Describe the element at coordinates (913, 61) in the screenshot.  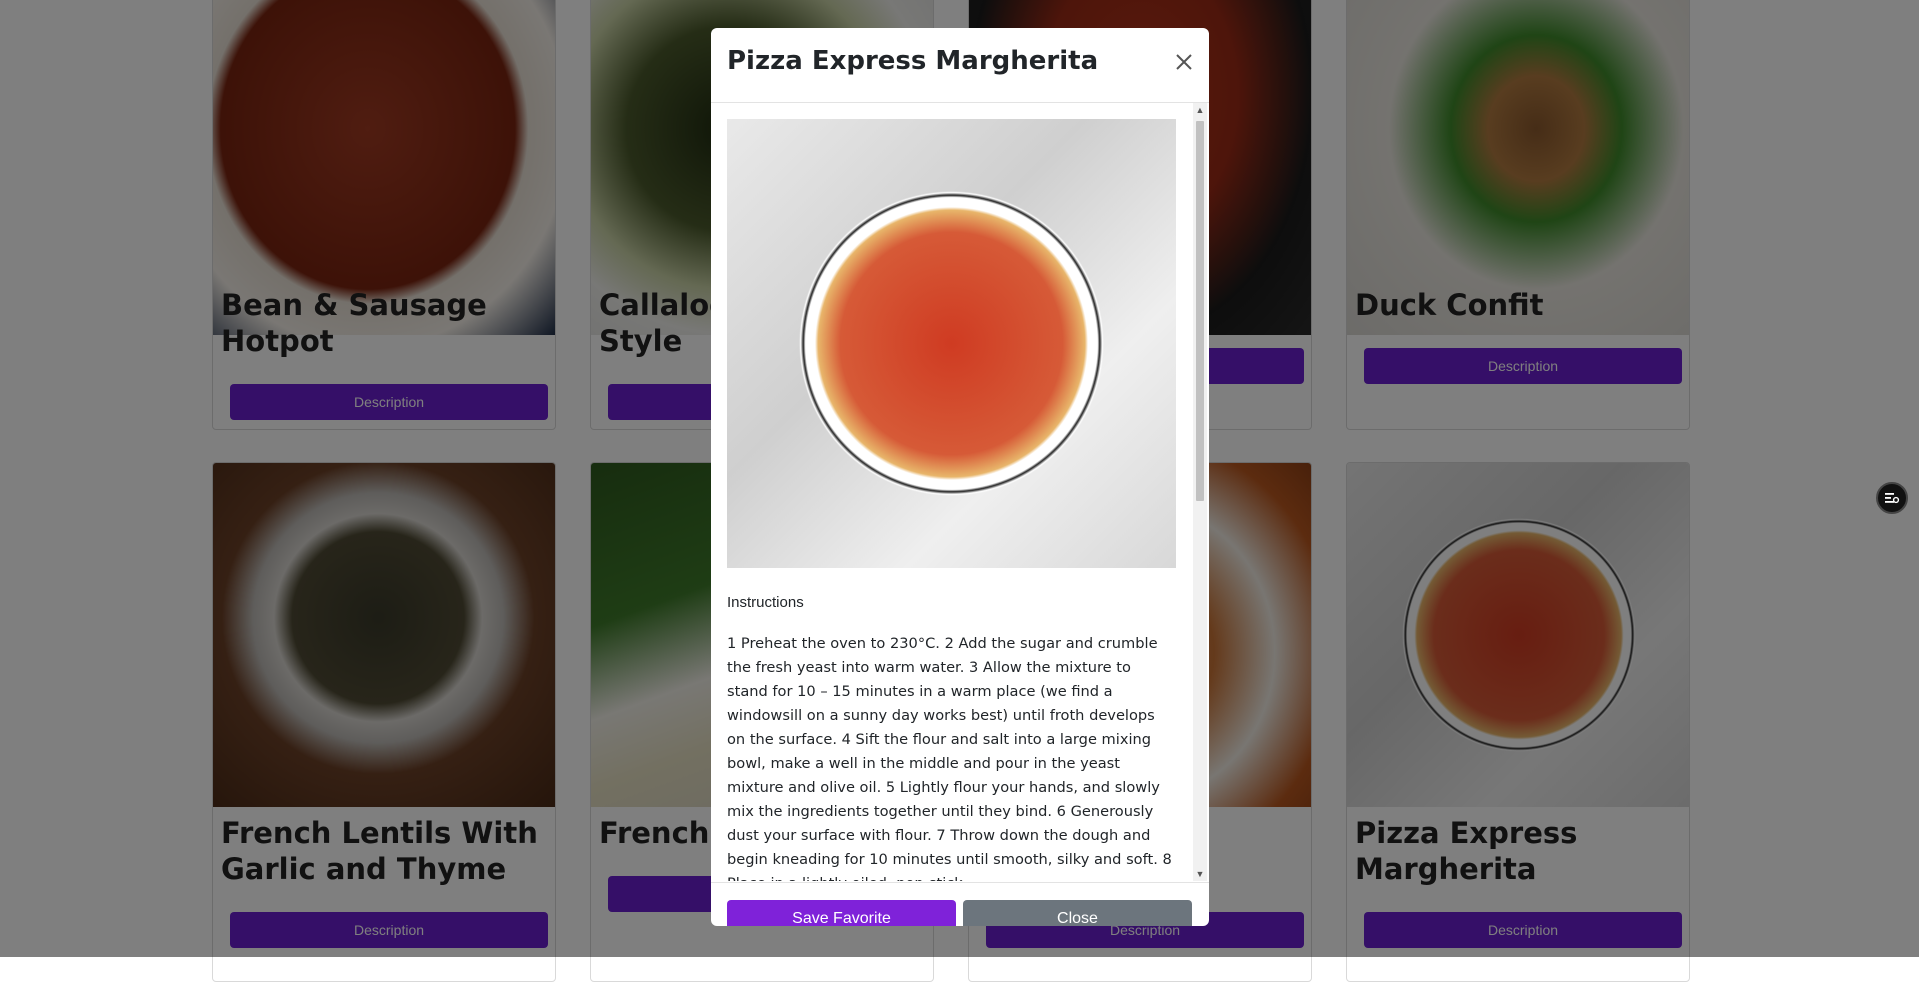
I see `modal-title: Pizza Express Margherita` at that location.